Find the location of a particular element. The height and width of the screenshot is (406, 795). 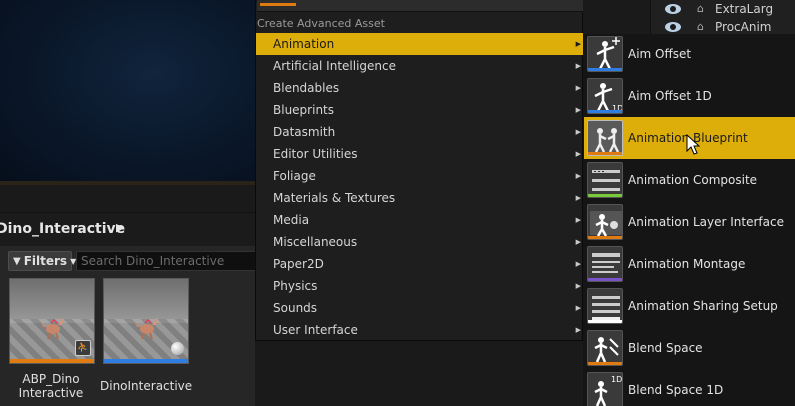

path-arrow-icon: ▶ is located at coordinates (120, 227).